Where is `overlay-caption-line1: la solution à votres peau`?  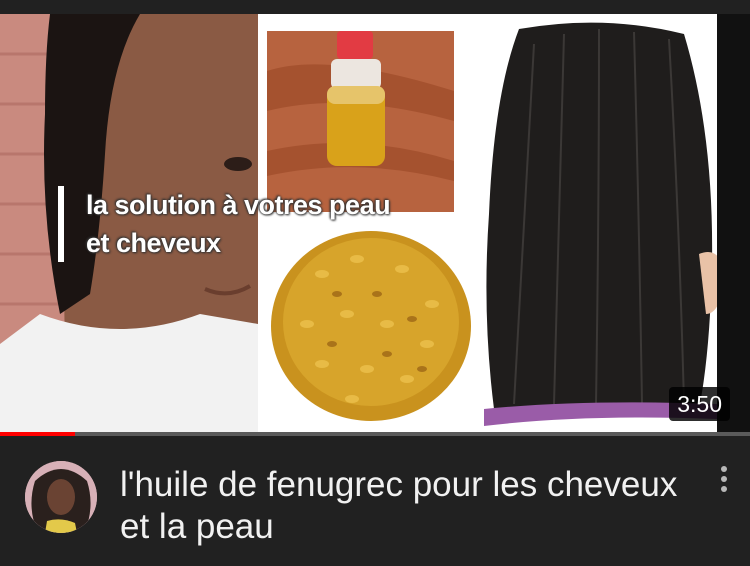
overlay-caption-line1: la solution à votres peau is located at coordinates (238, 205).